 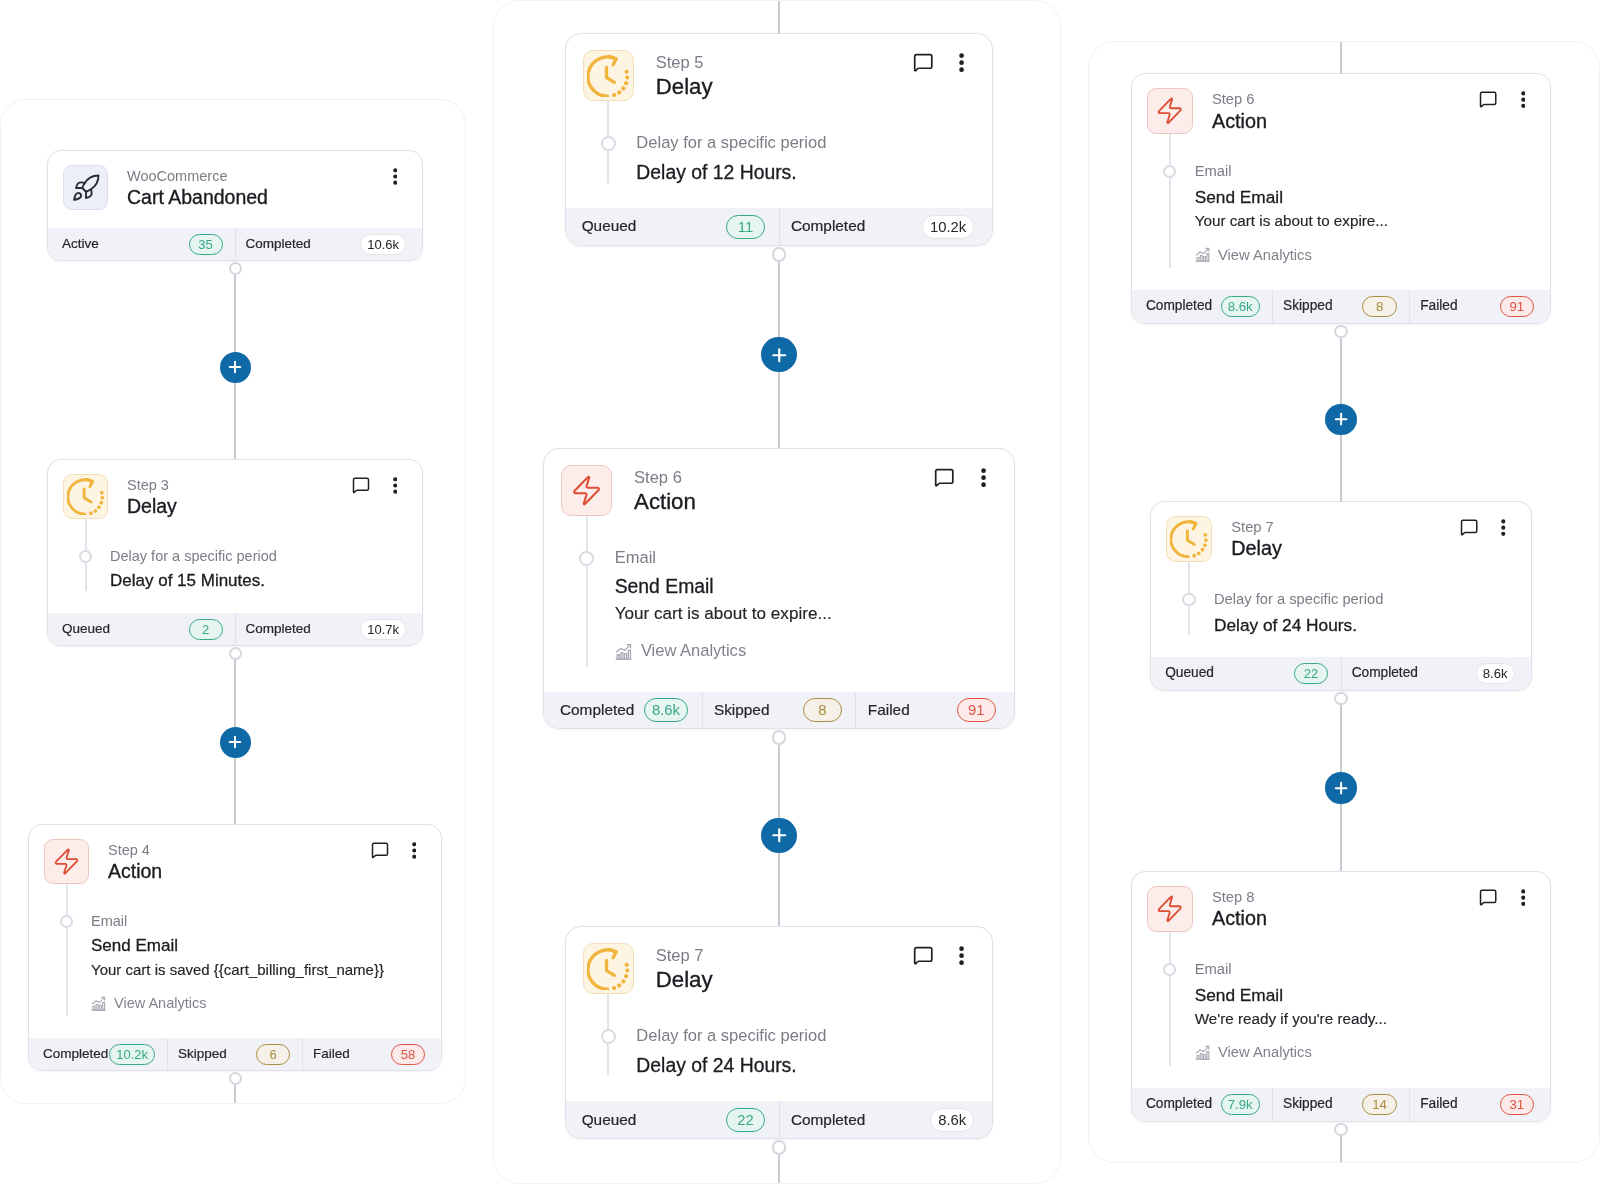 I want to click on stat-count: 10.6k, so click(x=383, y=244).